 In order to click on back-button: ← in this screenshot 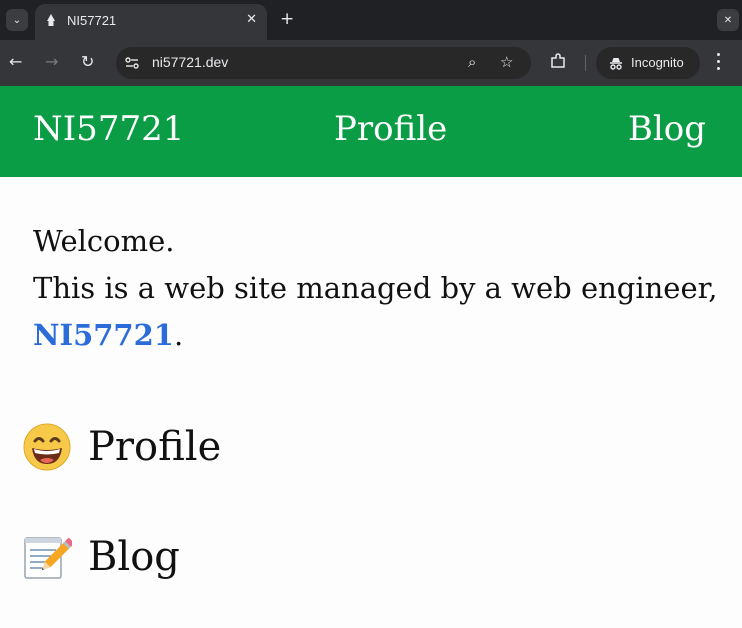, I will do `click(15, 61)`.